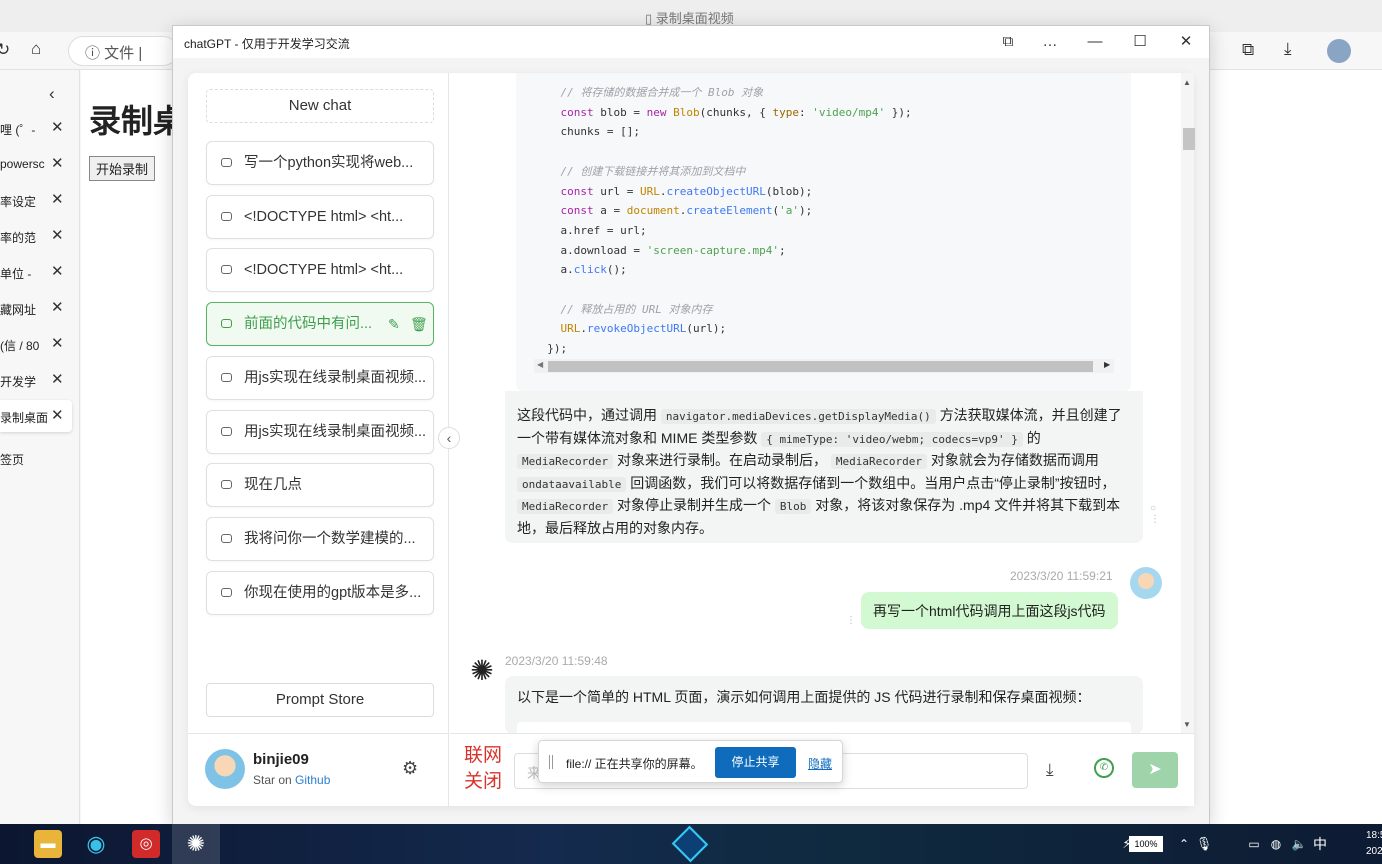 The height and width of the screenshot is (864, 1382). What do you see at coordinates (36, 458) in the screenshot?
I see `new-tab-button: 签页` at bounding box center [36, 458].